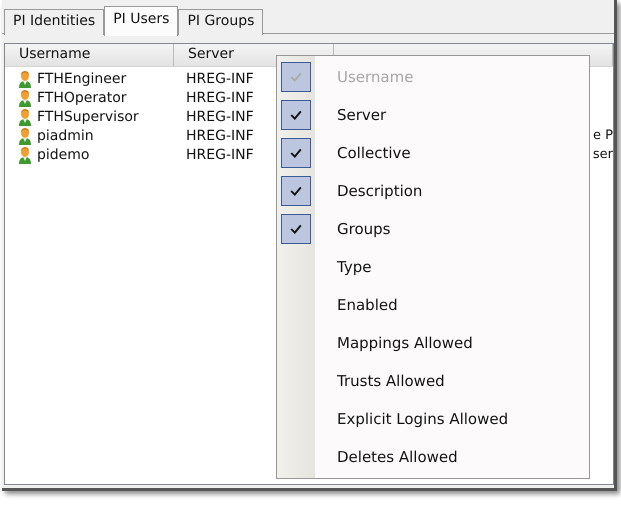 This screenshot has height=508, width=621. Describe the element at coordinates (603, 135) in the screenshot. I see `description-cell: e P` at that location.